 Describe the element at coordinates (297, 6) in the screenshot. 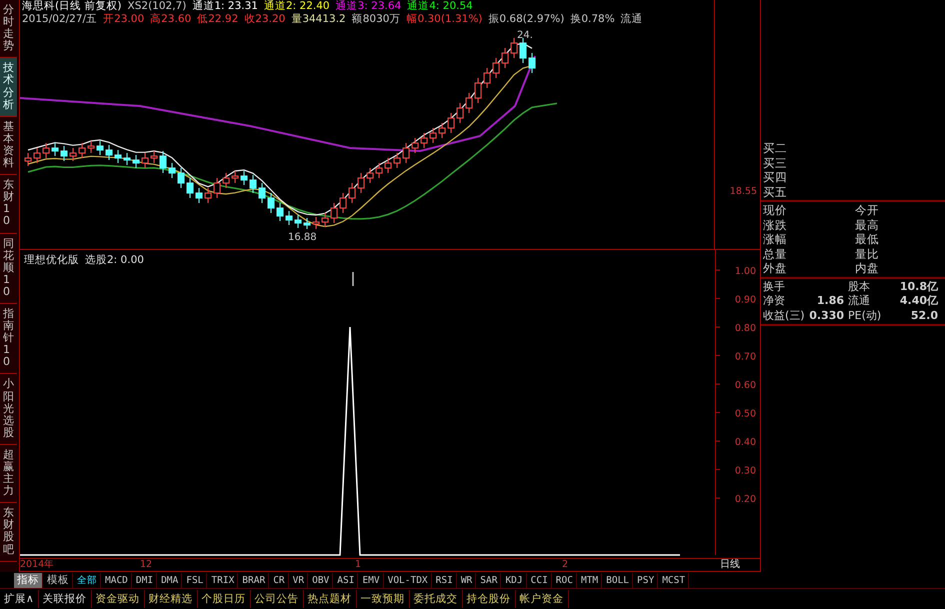

I see `header-field: 通道2: 22.40` at that location.